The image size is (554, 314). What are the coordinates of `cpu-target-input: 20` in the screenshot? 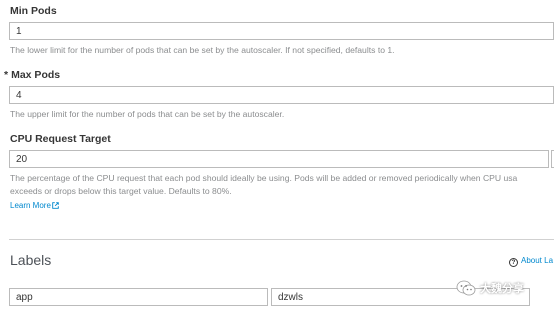 It's located at (279, 159).